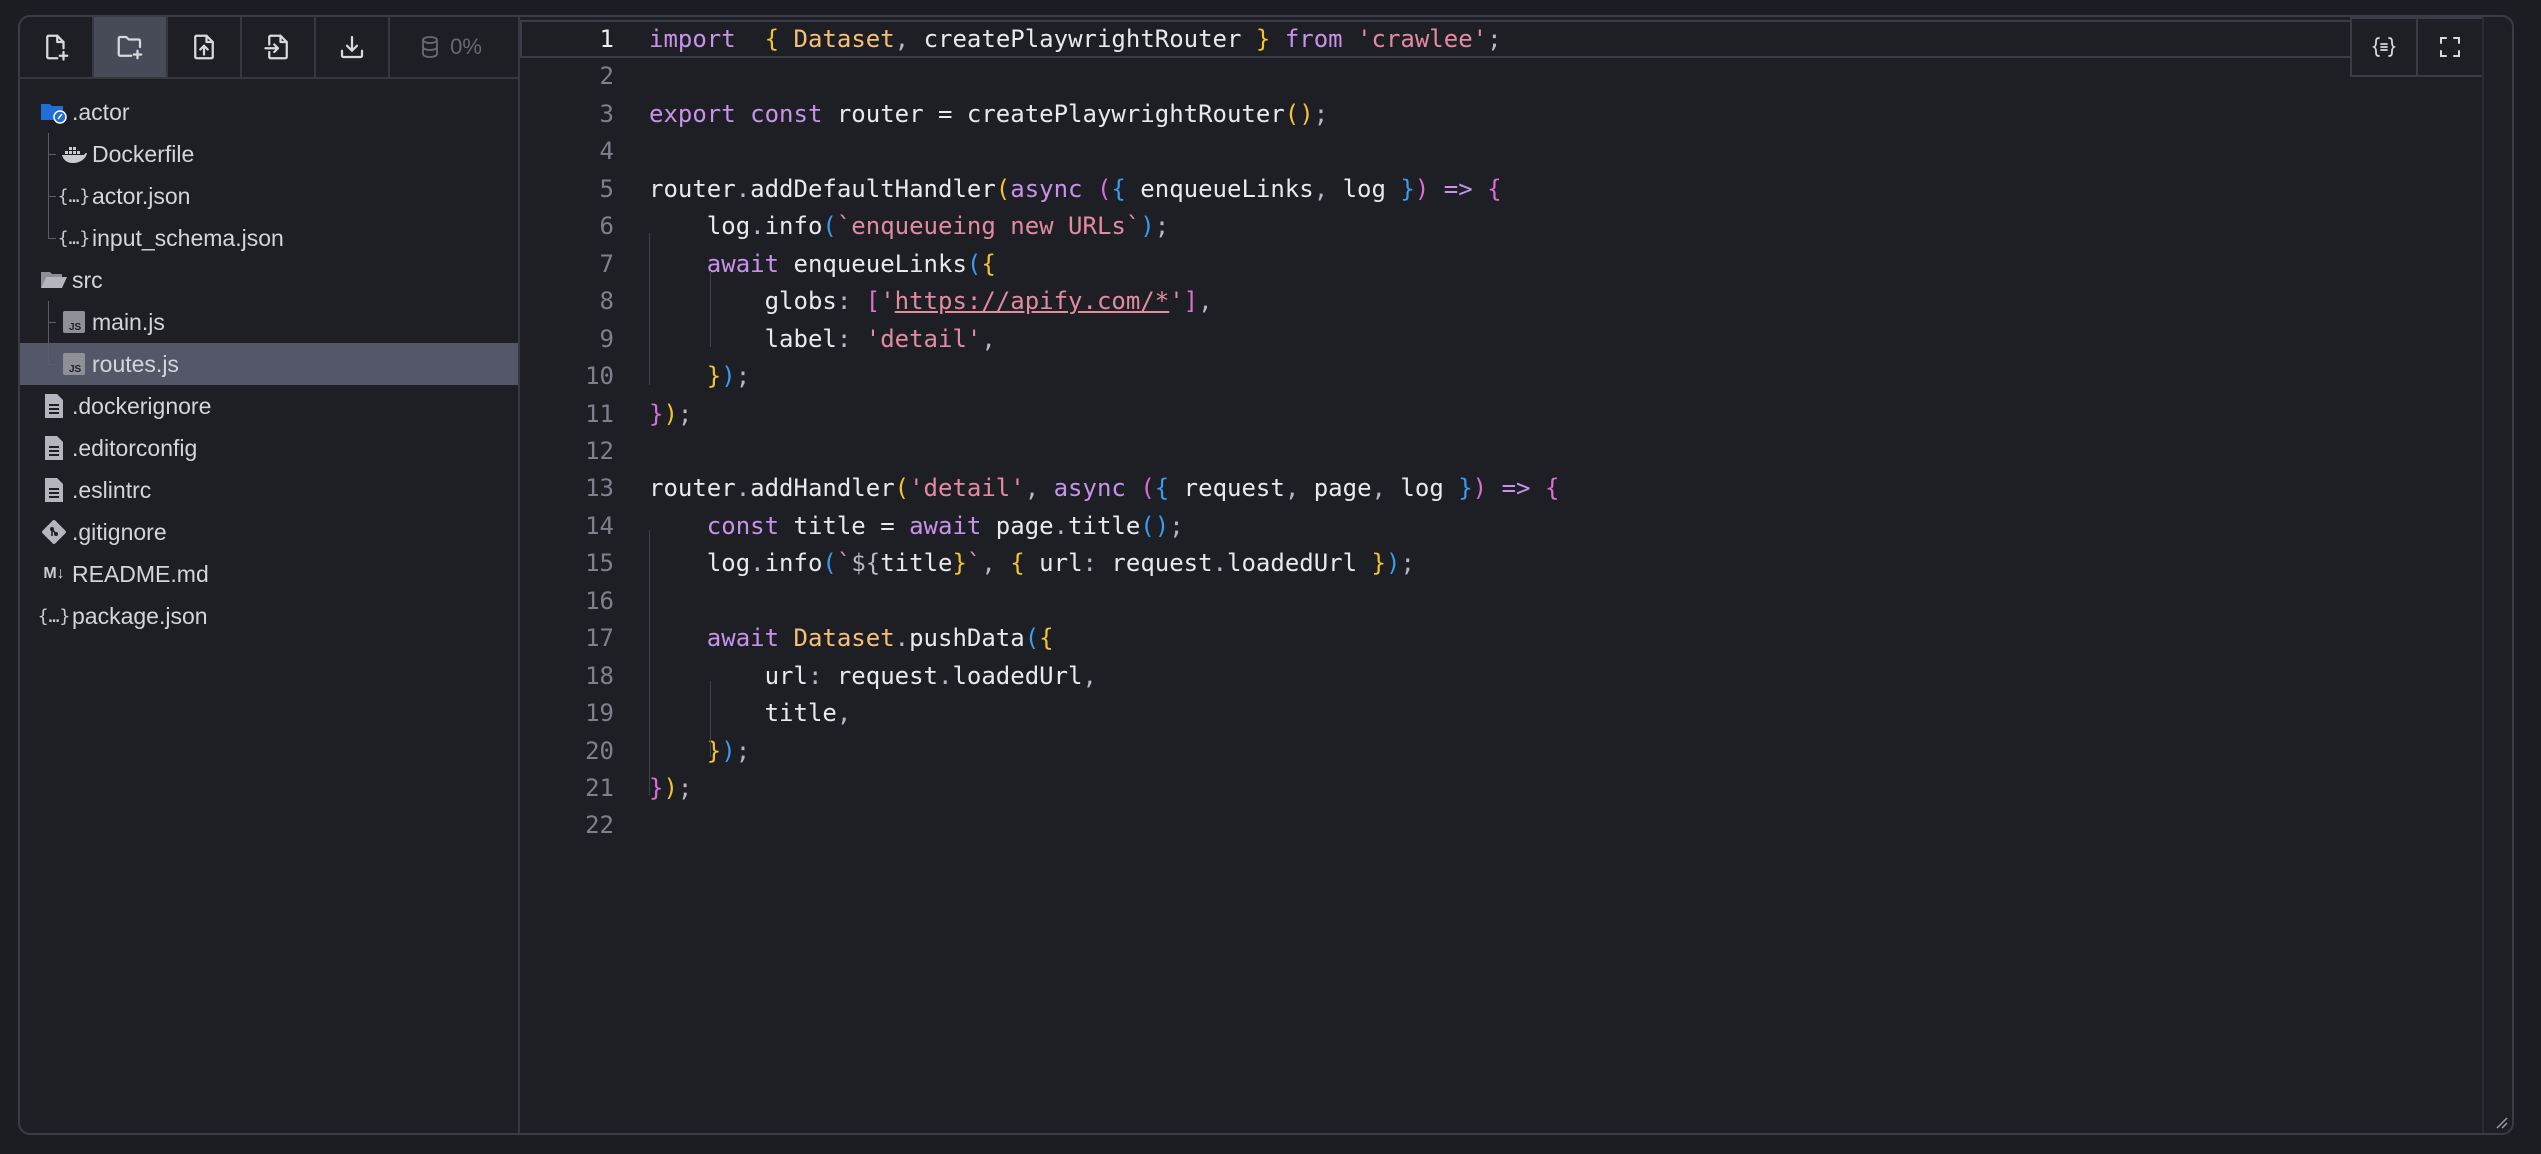  Describe the element at coordinates (873, 676) in the screenshot. I see `line-code: url: request.loadedUrl,` at that location.